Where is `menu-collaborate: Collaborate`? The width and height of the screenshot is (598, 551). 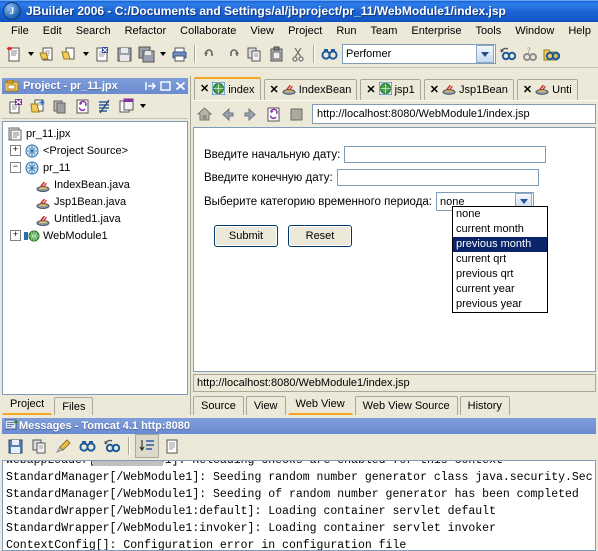
menu-collaborate: Collaborate is located at coordinates (208, 31).